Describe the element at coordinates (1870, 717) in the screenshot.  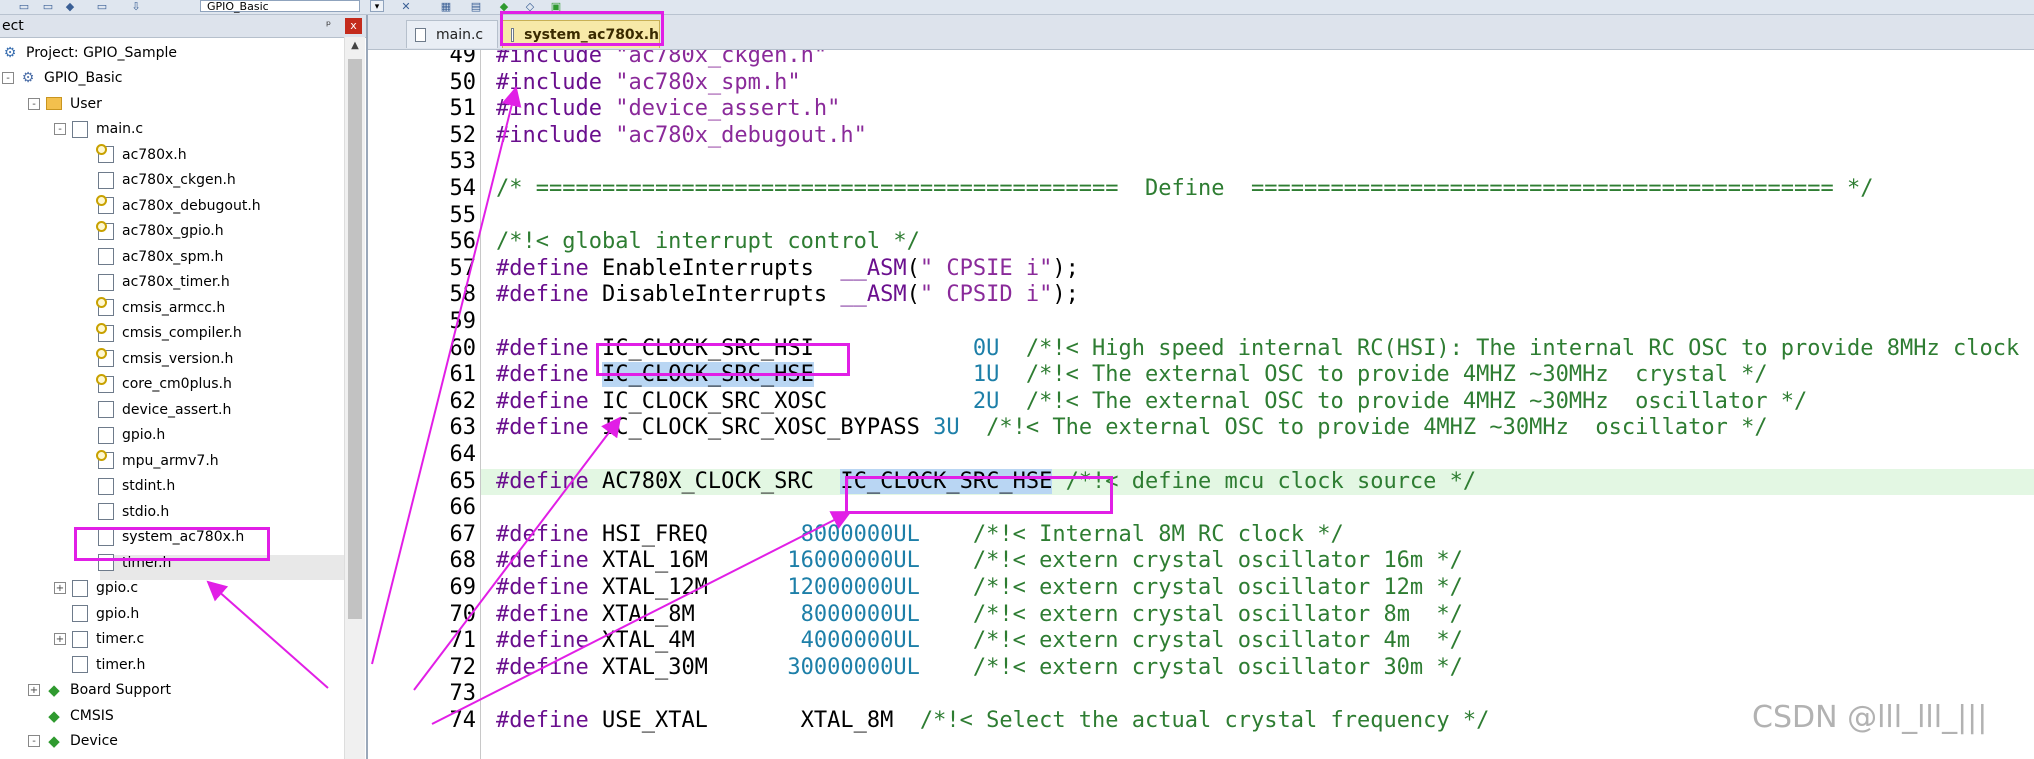
I see `watermark: CSDN @lll_lll_|||` at that location.